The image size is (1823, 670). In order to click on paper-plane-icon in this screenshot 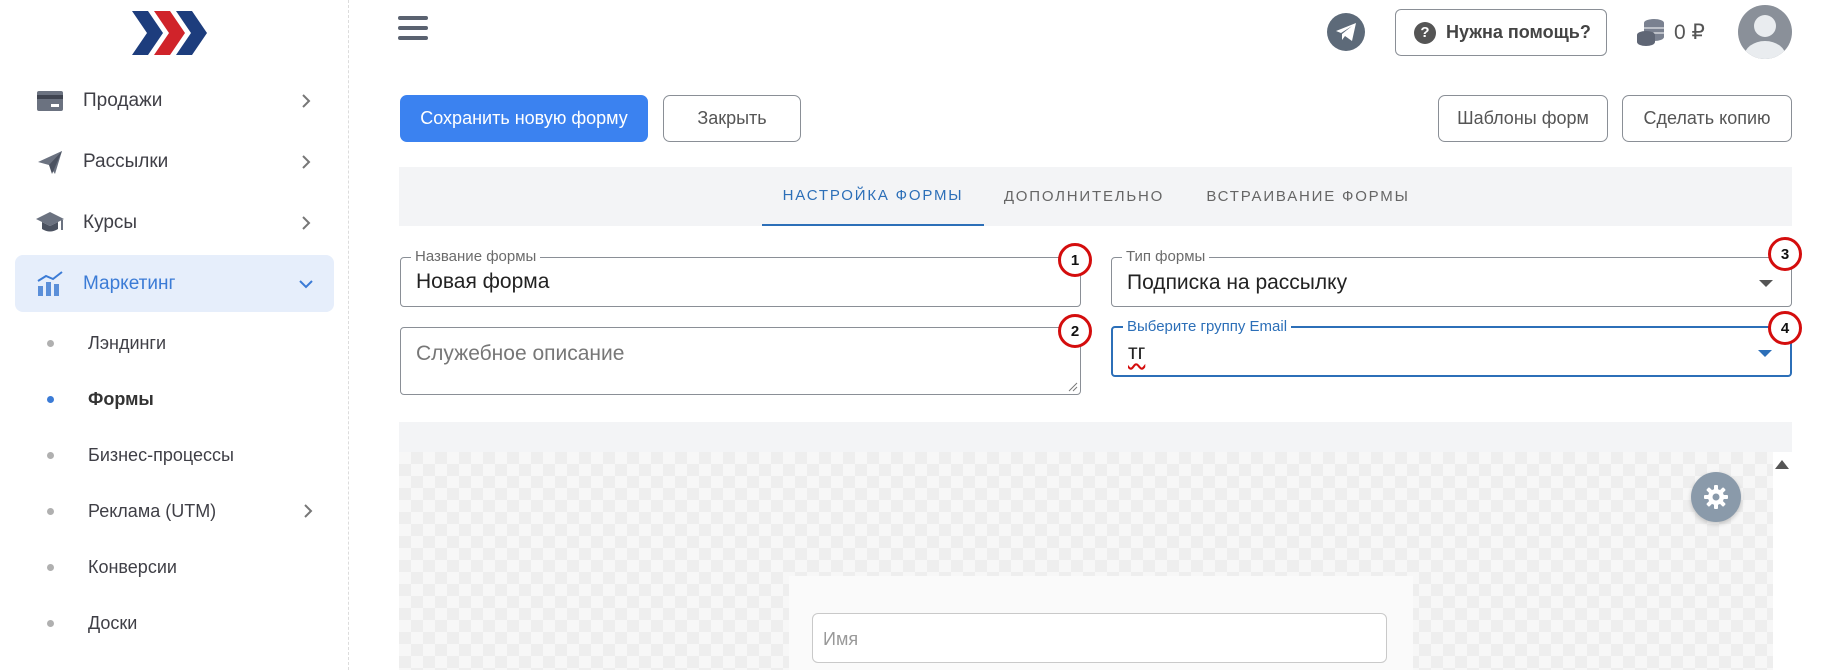, I will do `click(50, 162)`.